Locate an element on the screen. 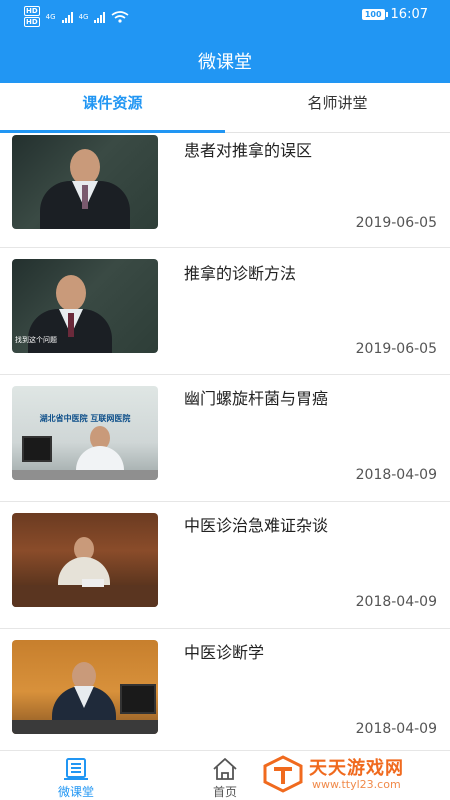 Image resolution: width=450 pixels, height=800 pixels. status-bar: HD HD 4G 4G 100 16:07 is located at coordinates (225, 16).